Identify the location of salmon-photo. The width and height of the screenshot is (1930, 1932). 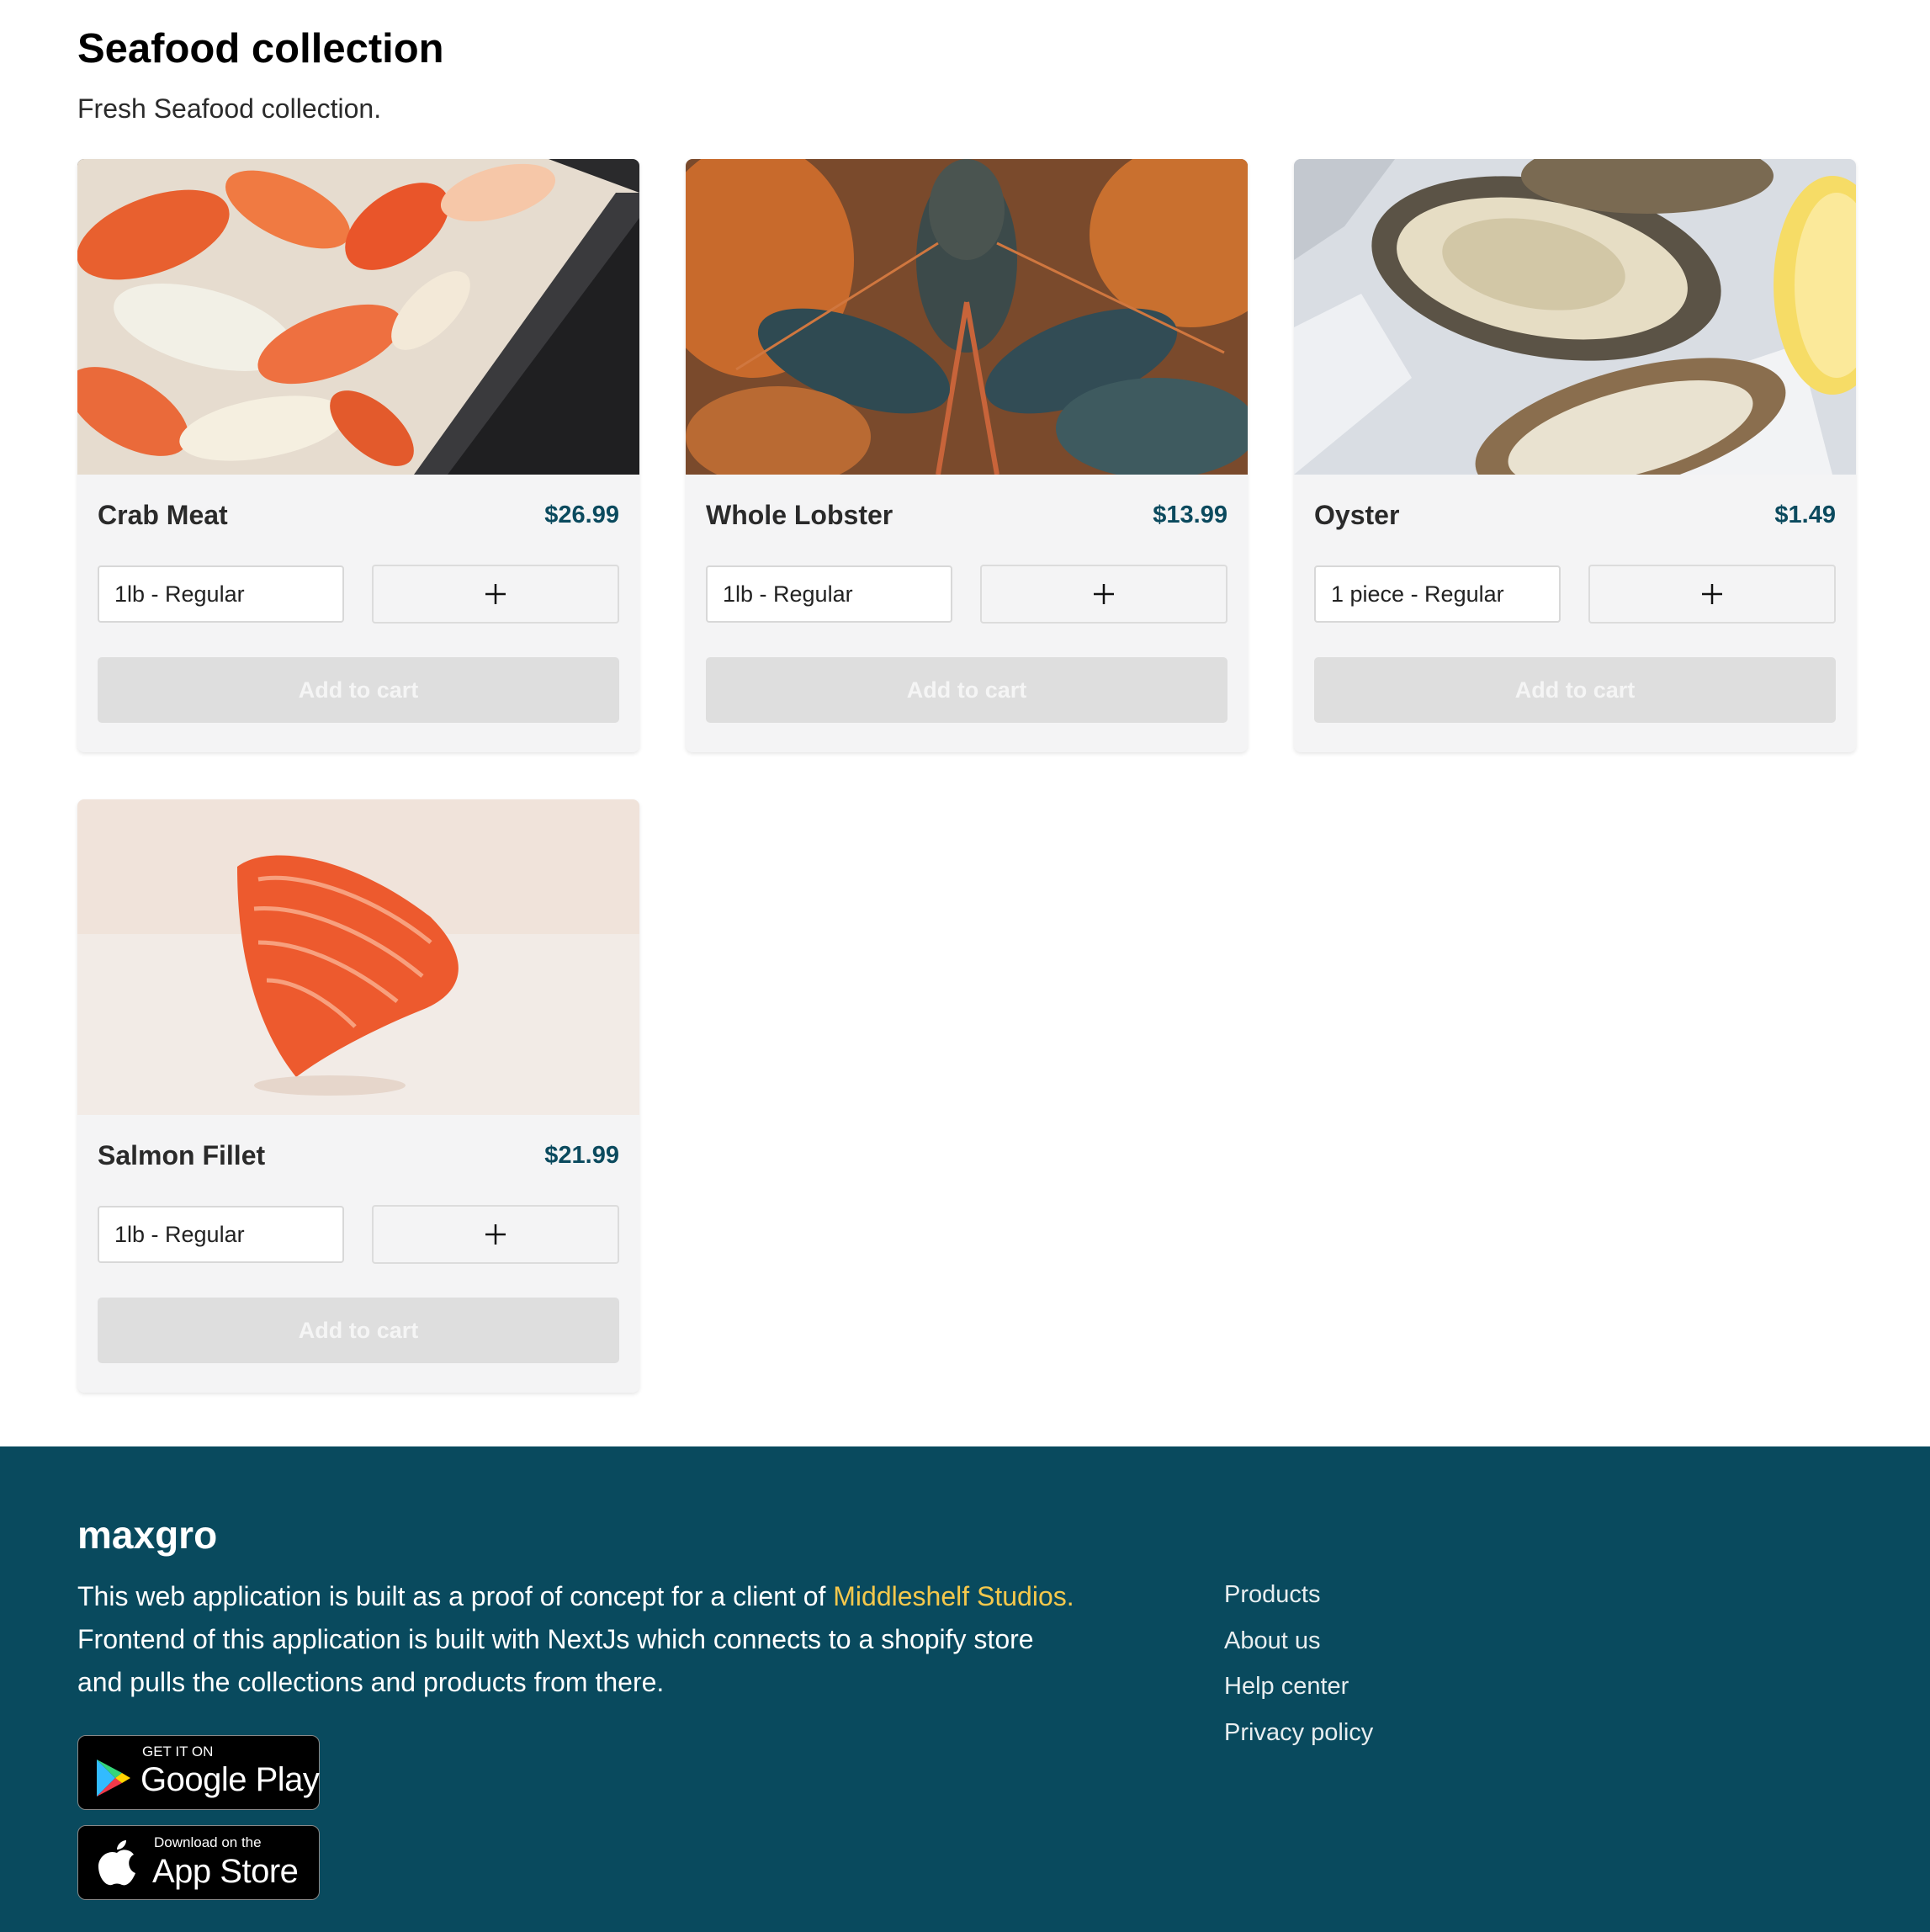
(358, 957).